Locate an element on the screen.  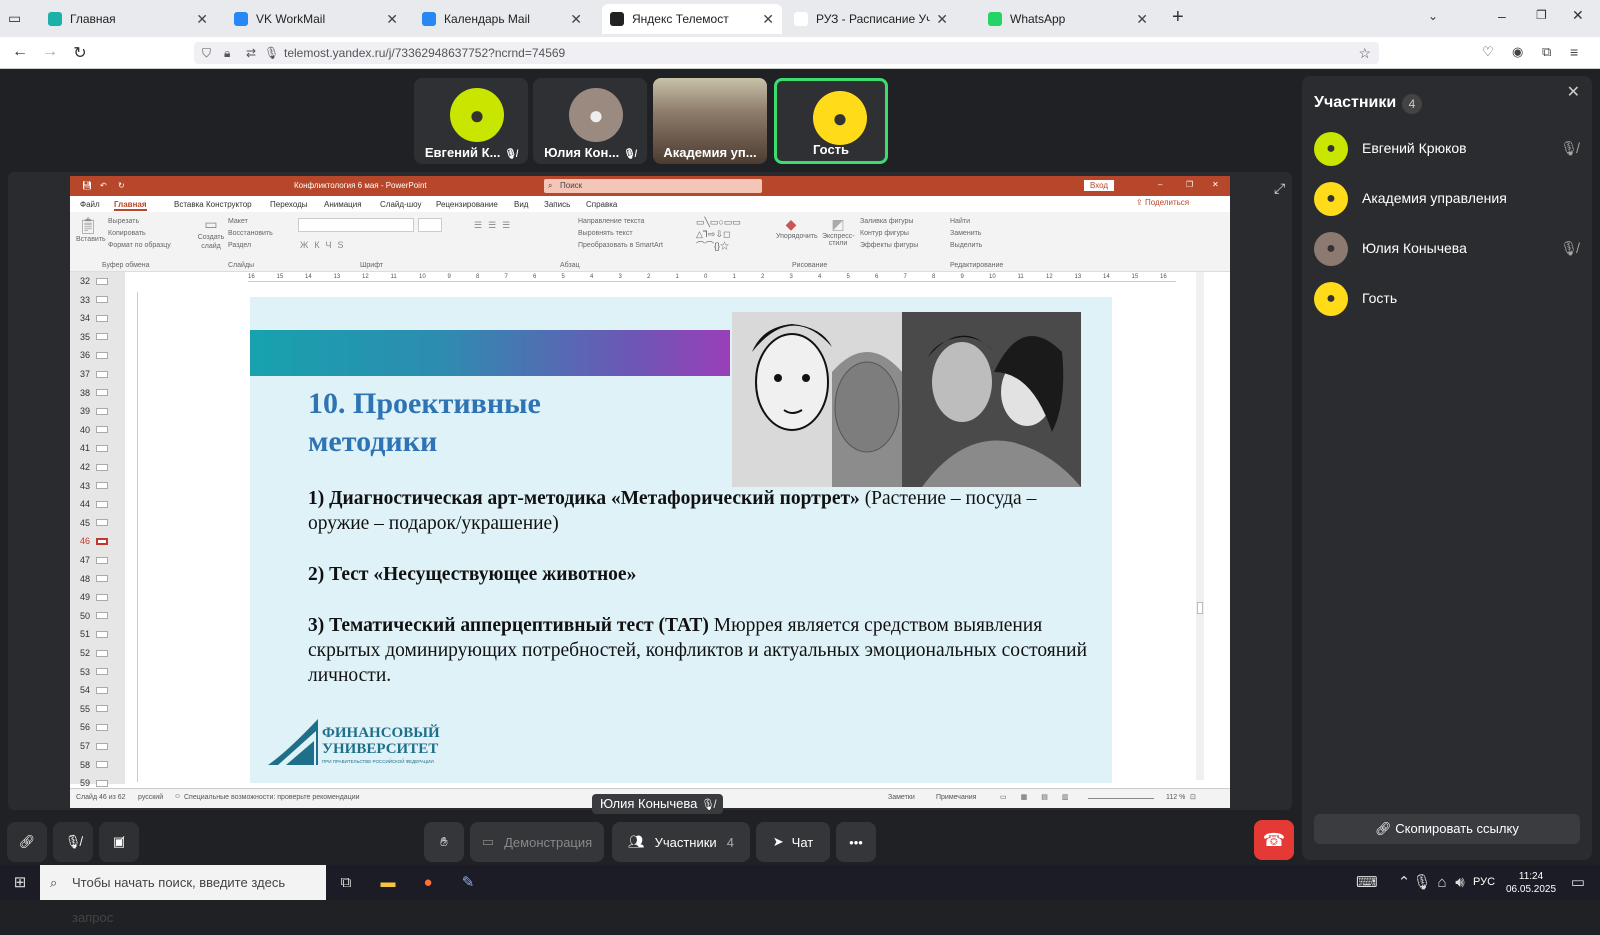
app-icon: ✎ is located at coordinates (468, 883).